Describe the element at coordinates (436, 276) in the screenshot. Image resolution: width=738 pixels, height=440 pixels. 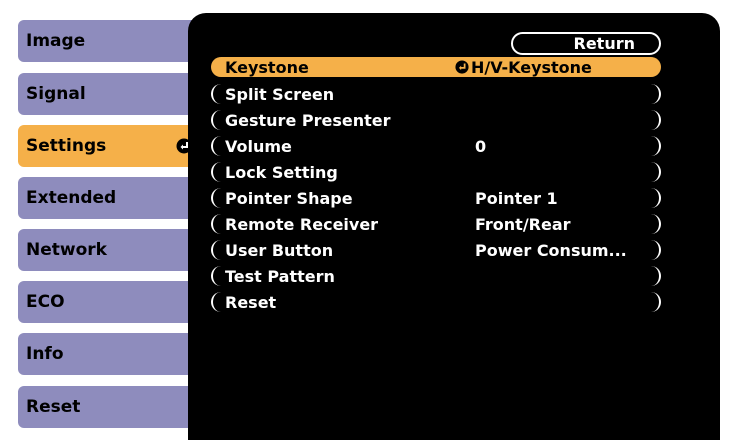
I see `menu-item-test-pattern: Test Pattern` at that location.